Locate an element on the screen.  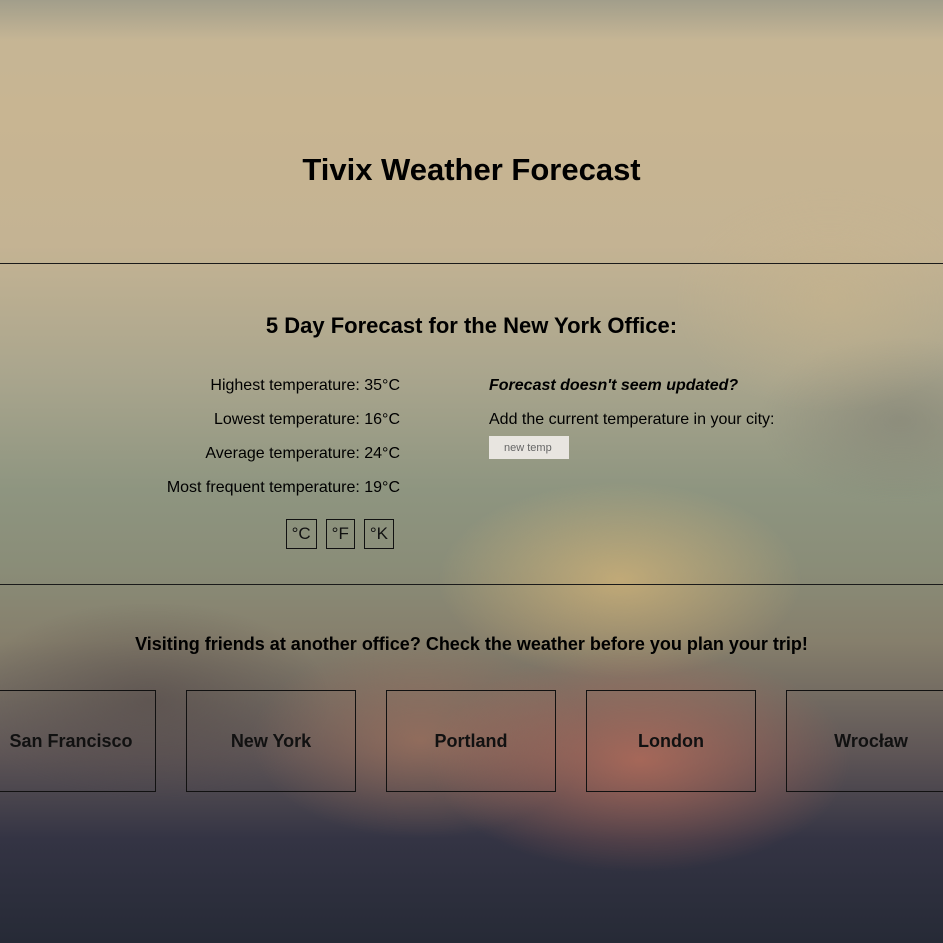
celsius-button: °C is located at coordinates (301, 534).